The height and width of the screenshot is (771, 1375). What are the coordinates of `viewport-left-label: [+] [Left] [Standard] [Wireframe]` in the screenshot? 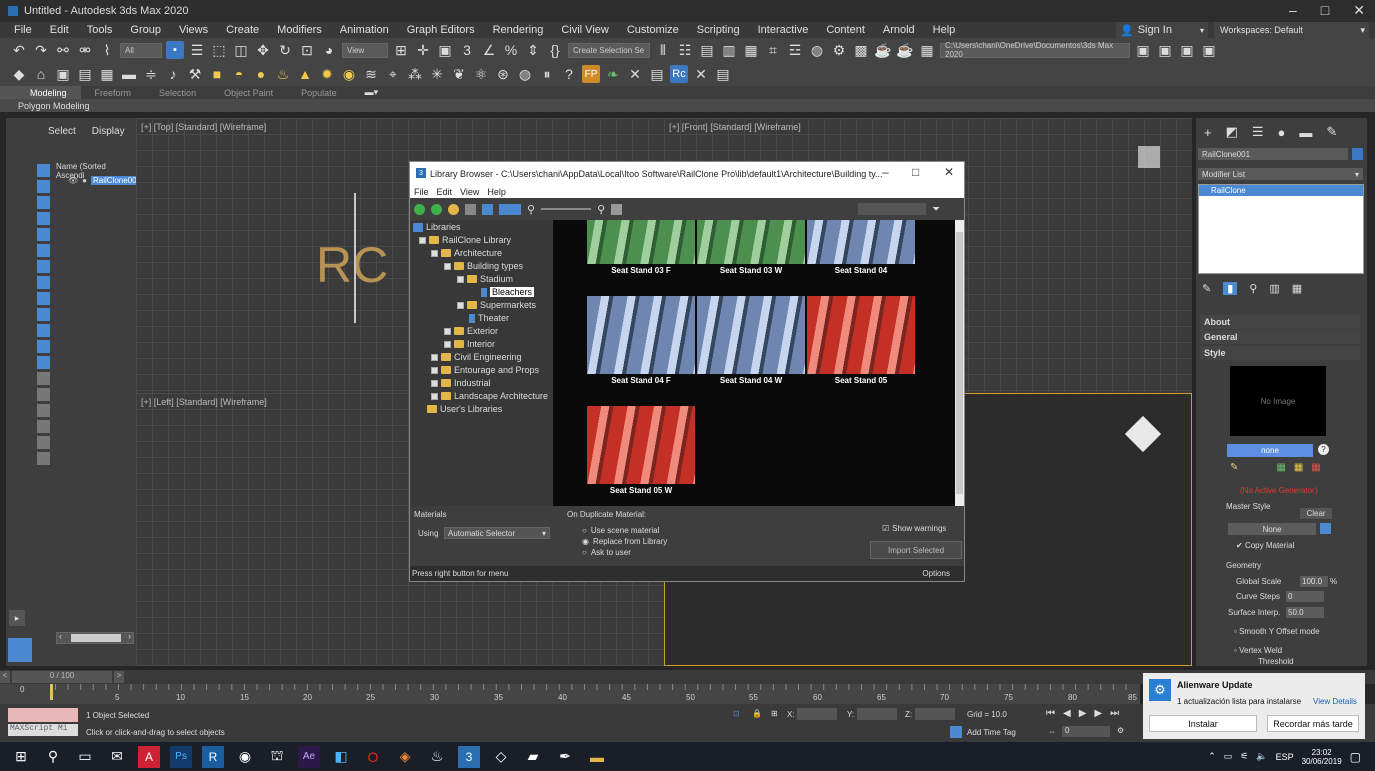 It's located at (204, 402).